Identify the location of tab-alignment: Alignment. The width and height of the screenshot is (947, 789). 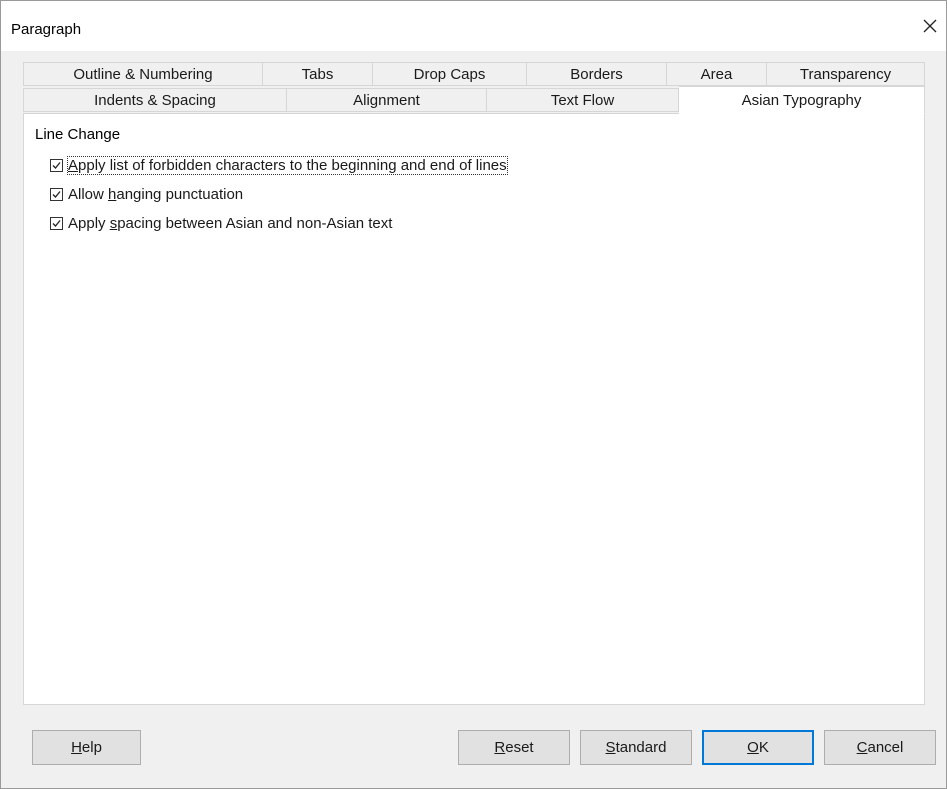
(387, 100).